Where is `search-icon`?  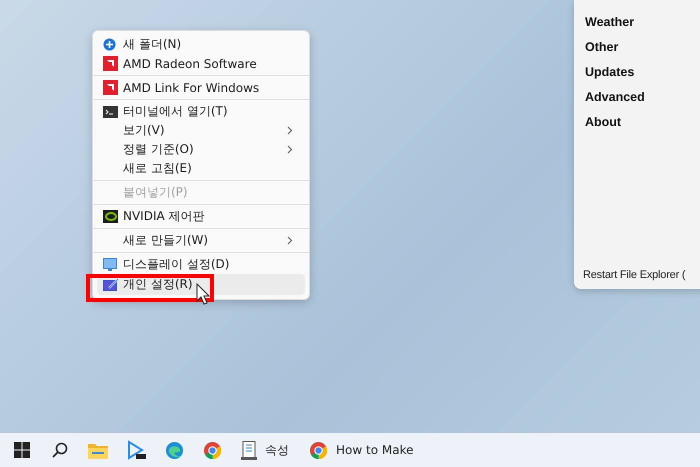
search-icon is located at coordinates (60, 450).